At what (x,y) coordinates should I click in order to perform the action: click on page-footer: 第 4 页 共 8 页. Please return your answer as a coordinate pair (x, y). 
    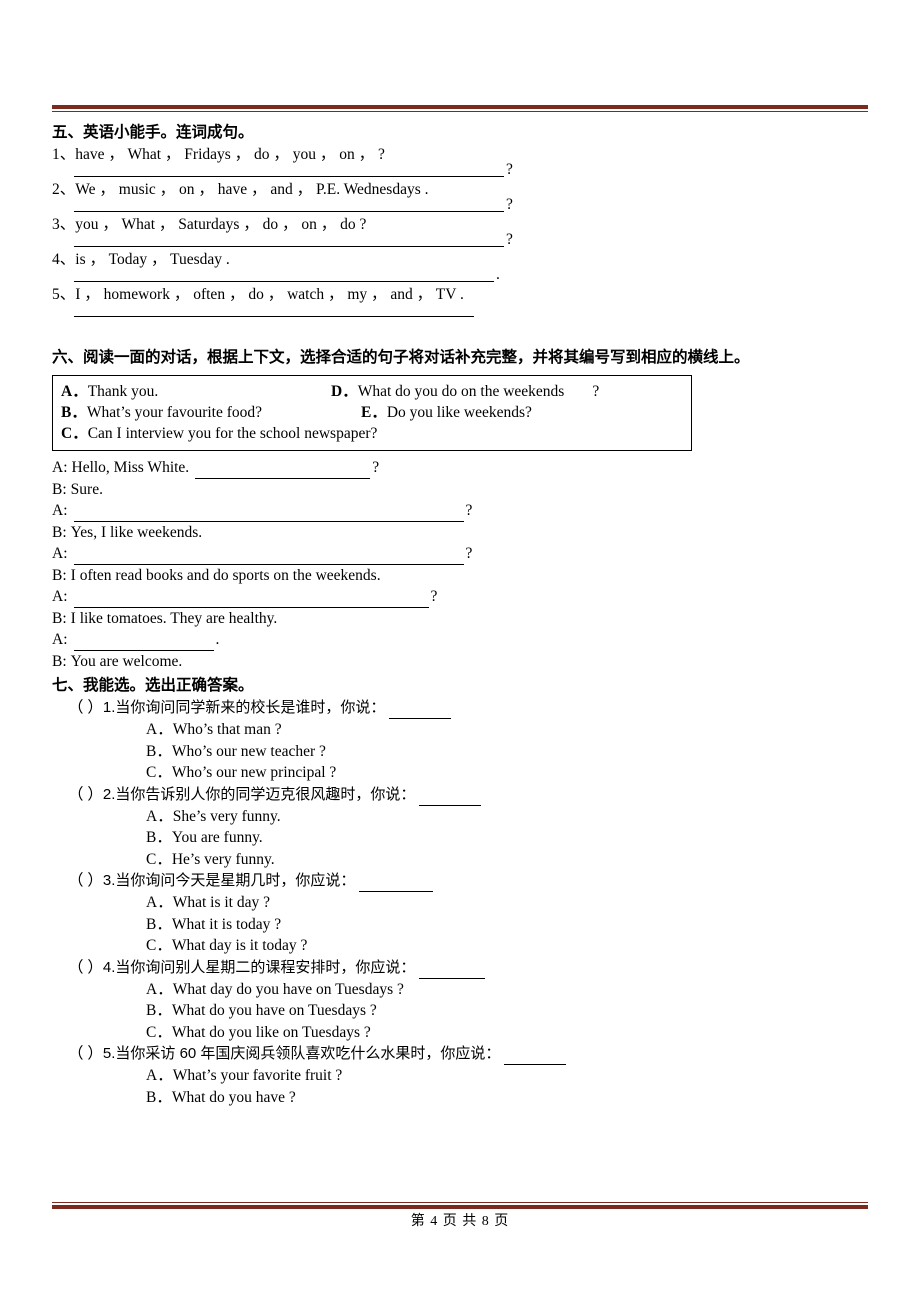
    Looking at the image, I should click on (460, 1220).